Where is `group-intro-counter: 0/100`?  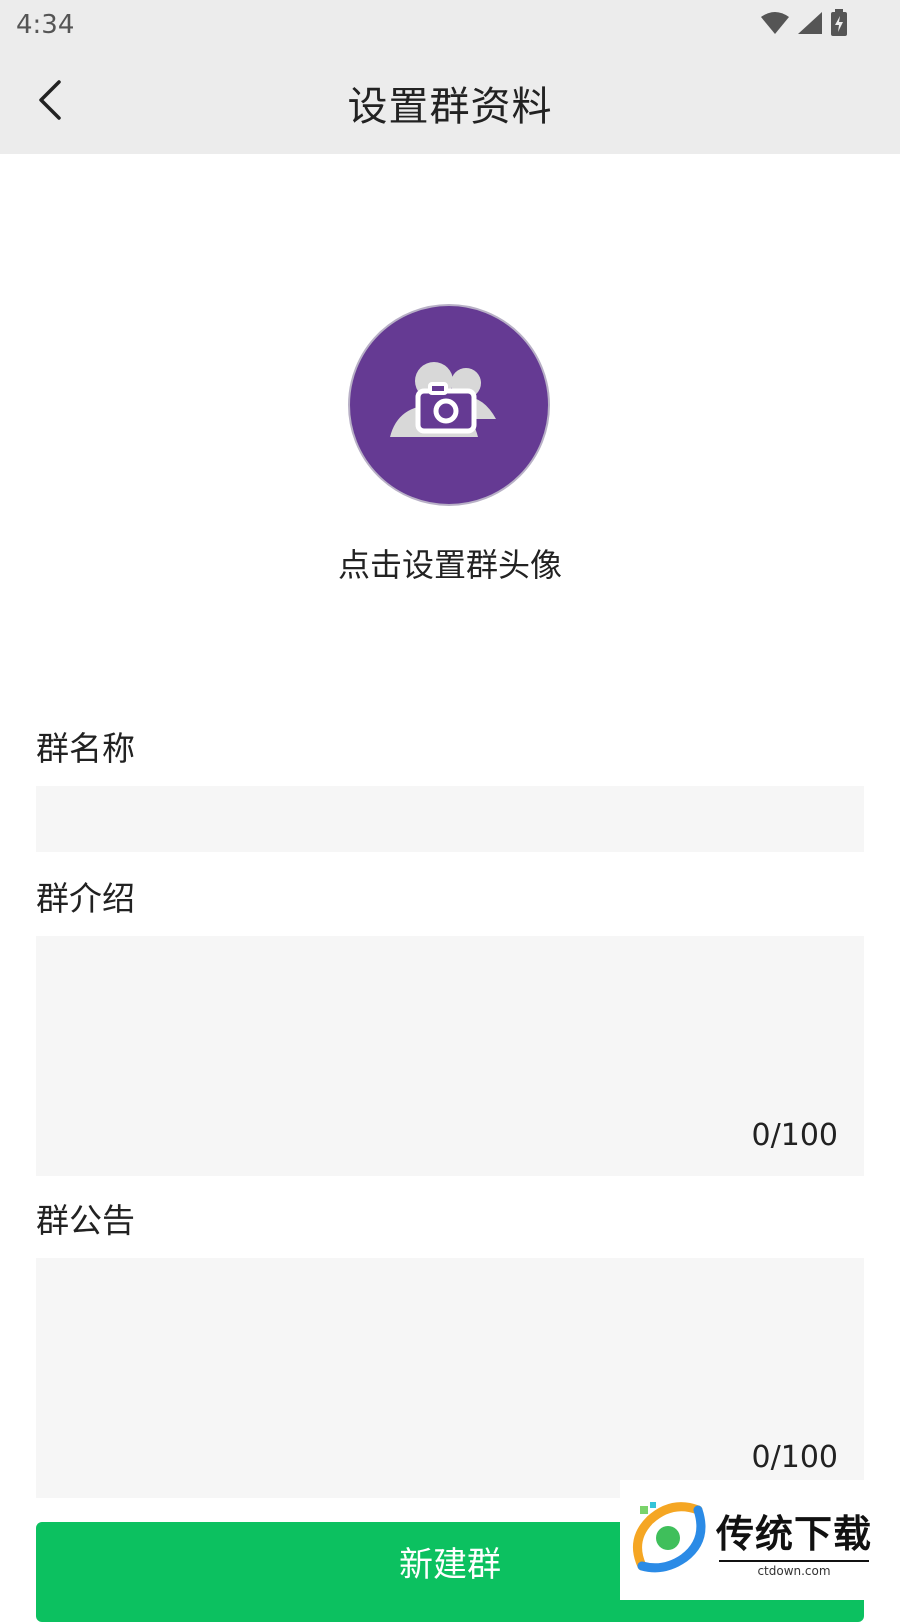
group-intro-counter: 0/100 is located at coordinates (794, 1135).